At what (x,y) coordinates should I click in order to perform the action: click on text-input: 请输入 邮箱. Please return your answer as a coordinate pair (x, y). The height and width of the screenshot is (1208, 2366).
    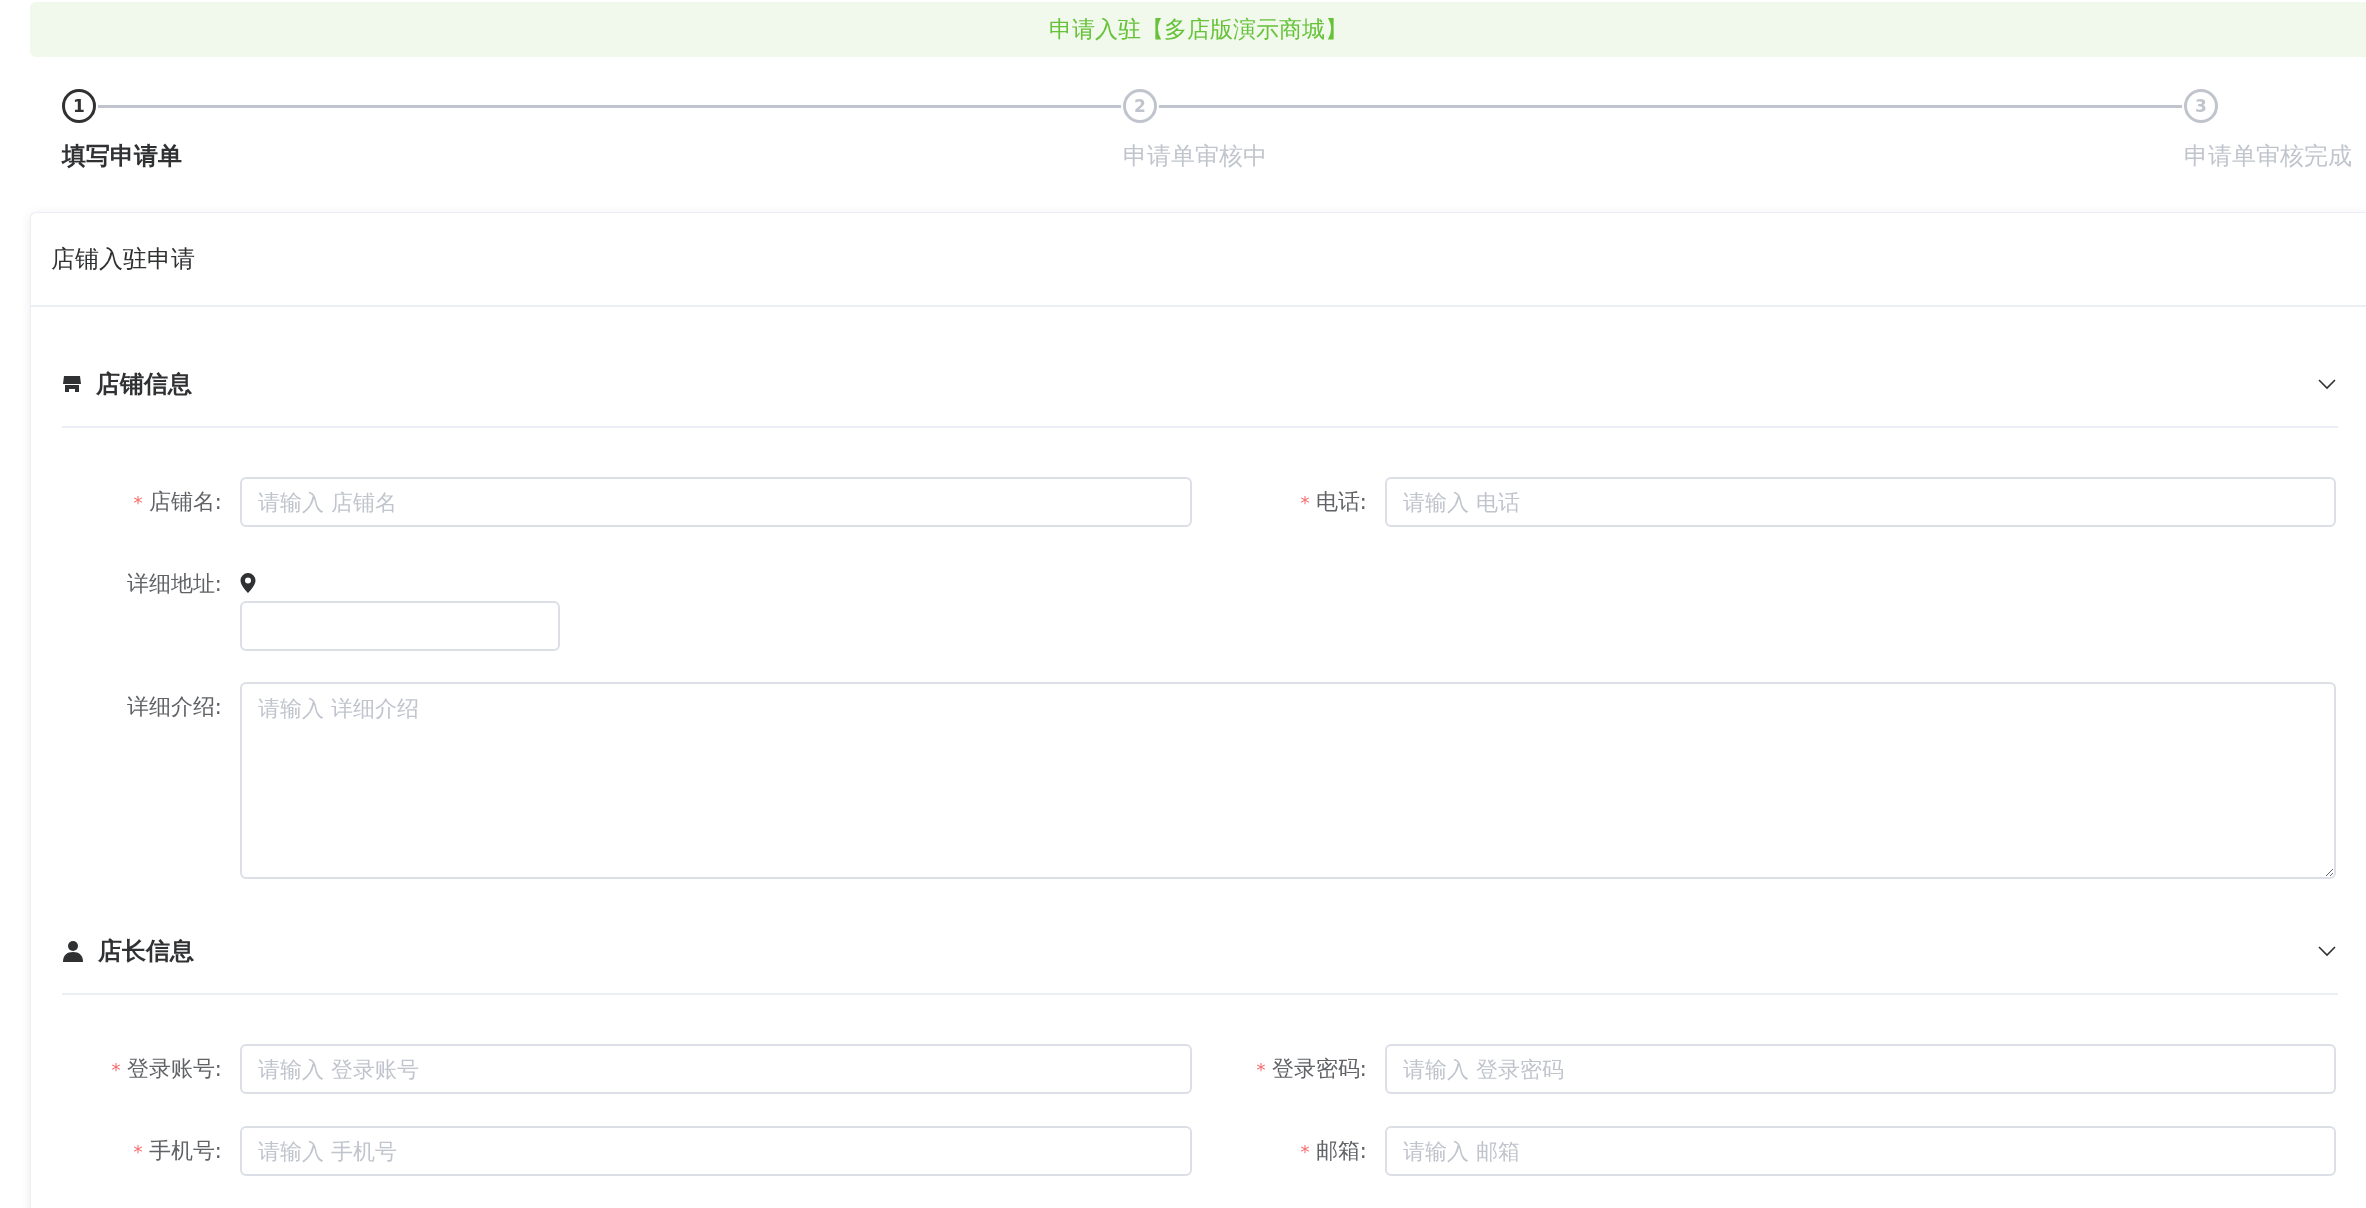
    Looking at the image, I should click on (1860, 1151).